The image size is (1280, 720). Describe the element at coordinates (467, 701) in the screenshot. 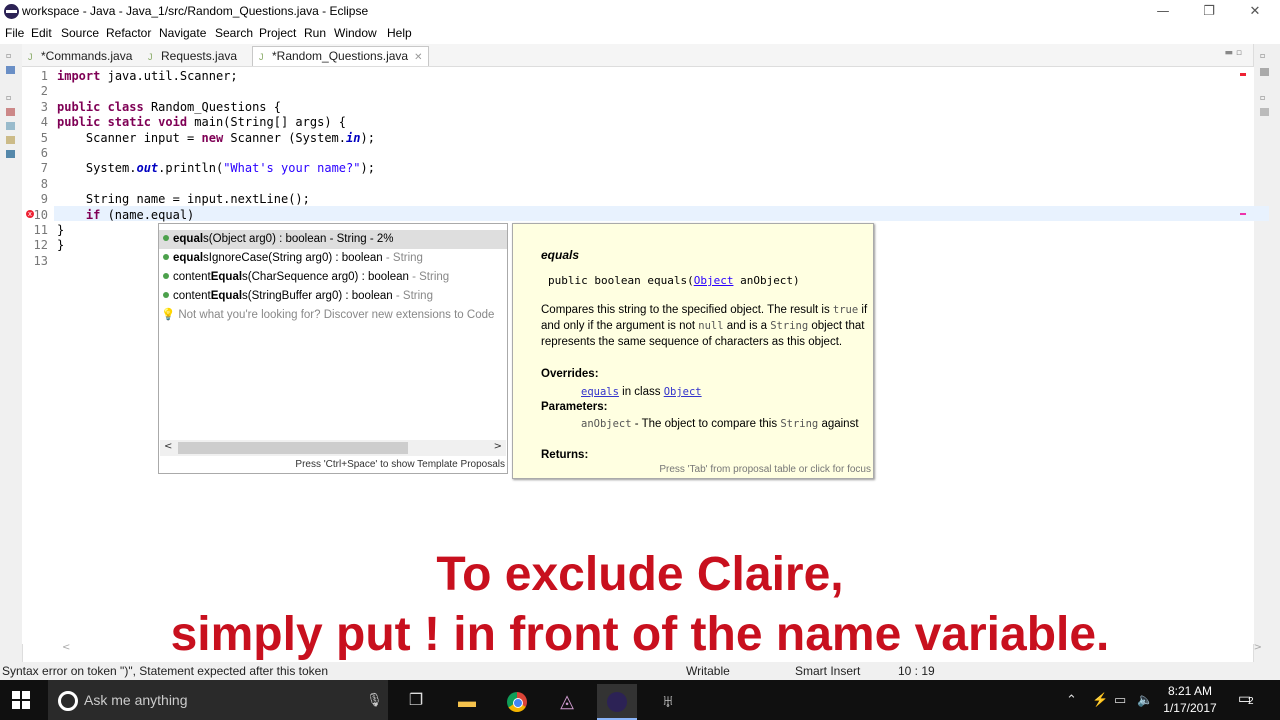

I see `file-explorer-icon: ▬` at that location.